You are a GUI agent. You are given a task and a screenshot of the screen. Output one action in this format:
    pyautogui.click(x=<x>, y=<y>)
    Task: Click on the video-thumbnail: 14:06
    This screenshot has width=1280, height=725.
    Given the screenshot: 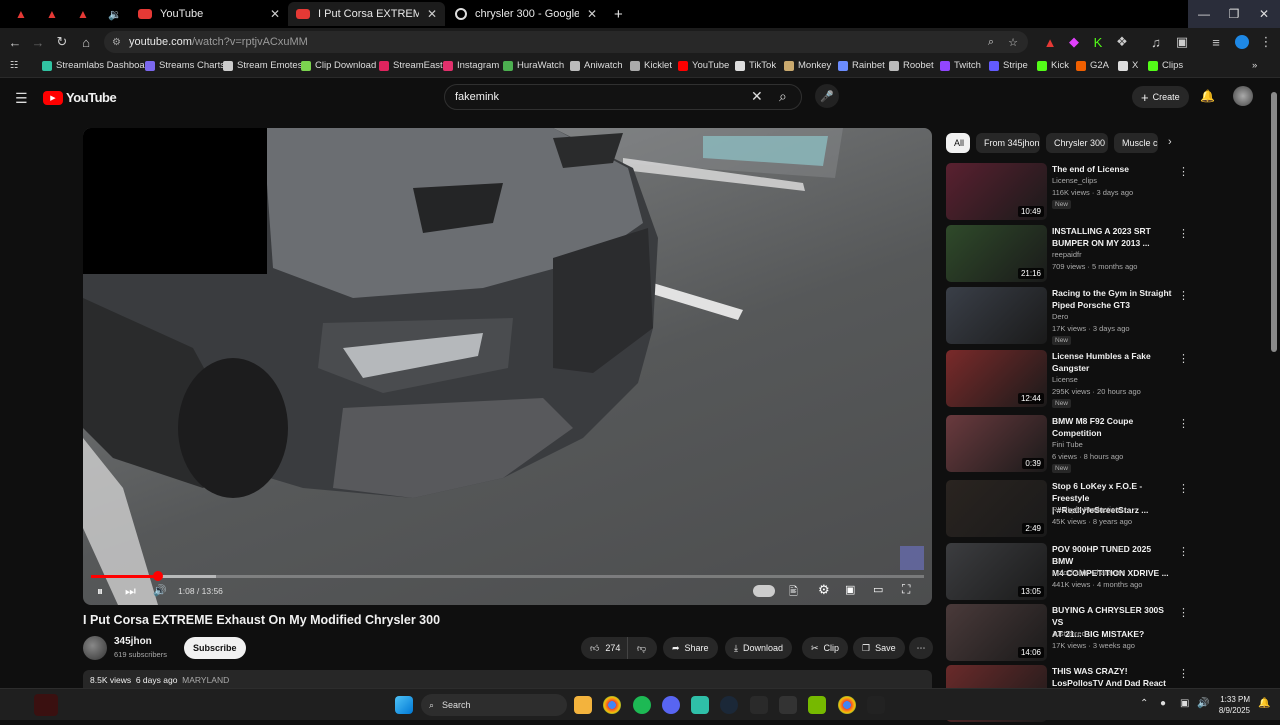 What is the action you would take?
    pyautogui.click(x=996, y=632)
    